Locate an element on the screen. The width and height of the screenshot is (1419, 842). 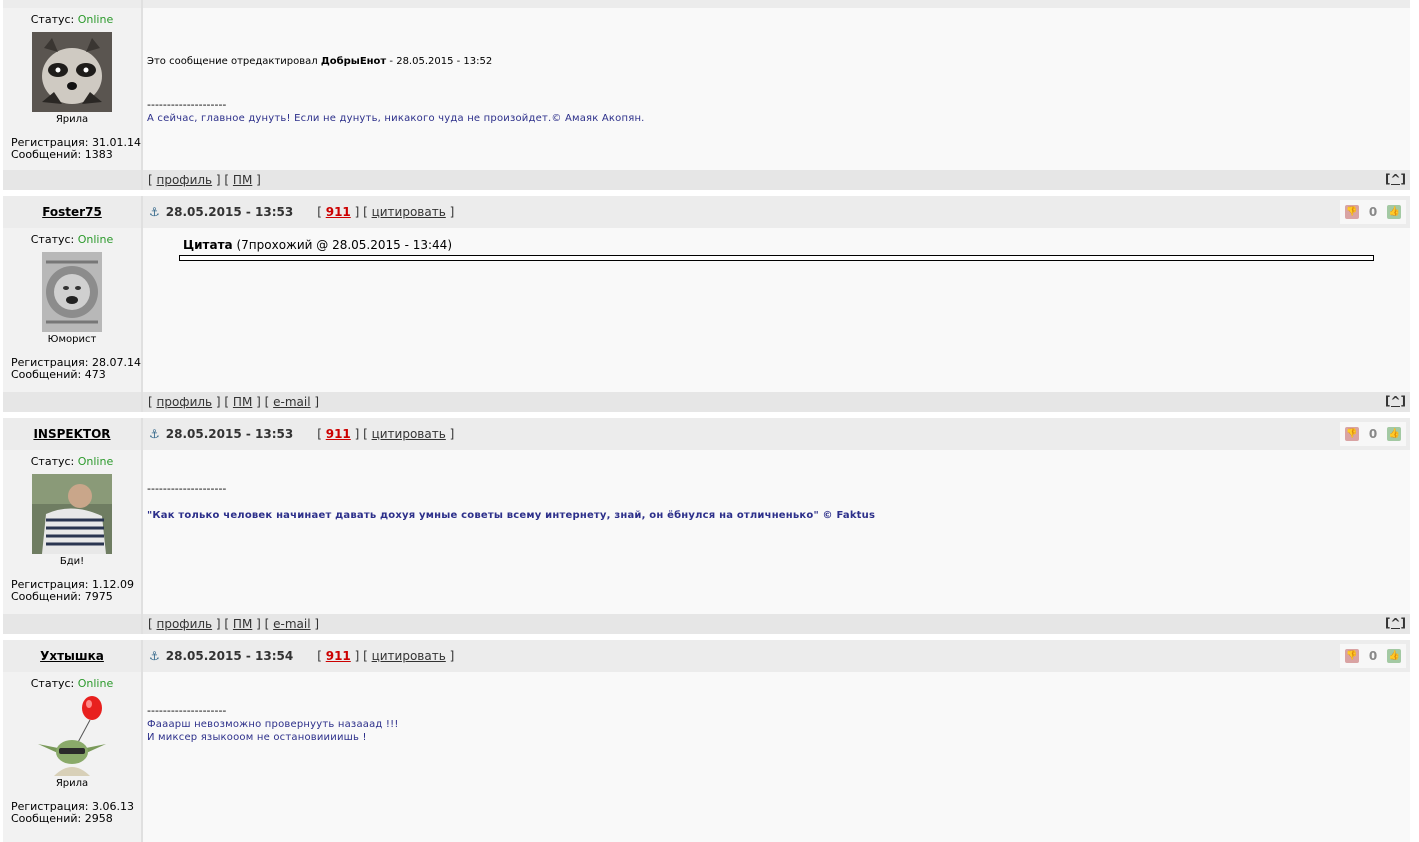
user-cell: Ухтышка is located at coordinates (73, 656).